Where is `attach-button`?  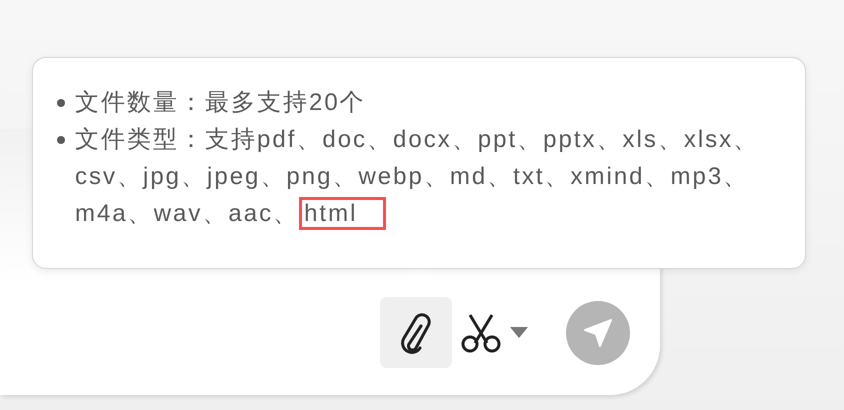 attach-button is located at coordinates (416, 332).